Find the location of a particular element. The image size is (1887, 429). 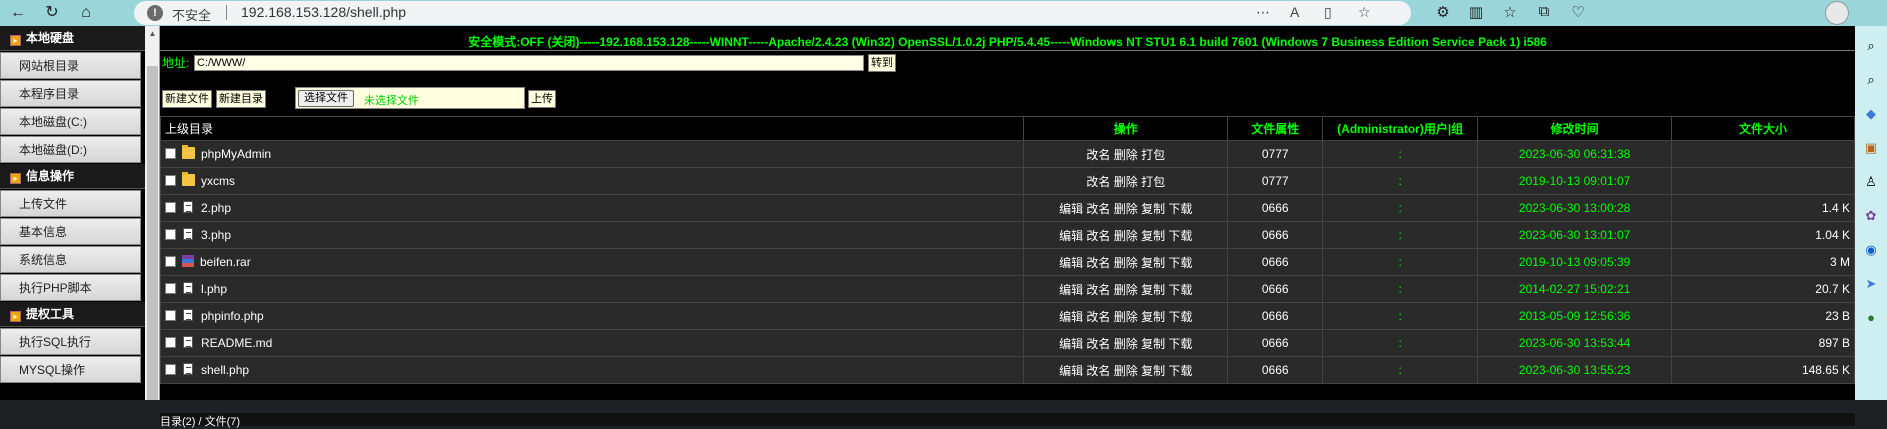

favorites-icon: ☆ is located at coordinates (1510, 12).